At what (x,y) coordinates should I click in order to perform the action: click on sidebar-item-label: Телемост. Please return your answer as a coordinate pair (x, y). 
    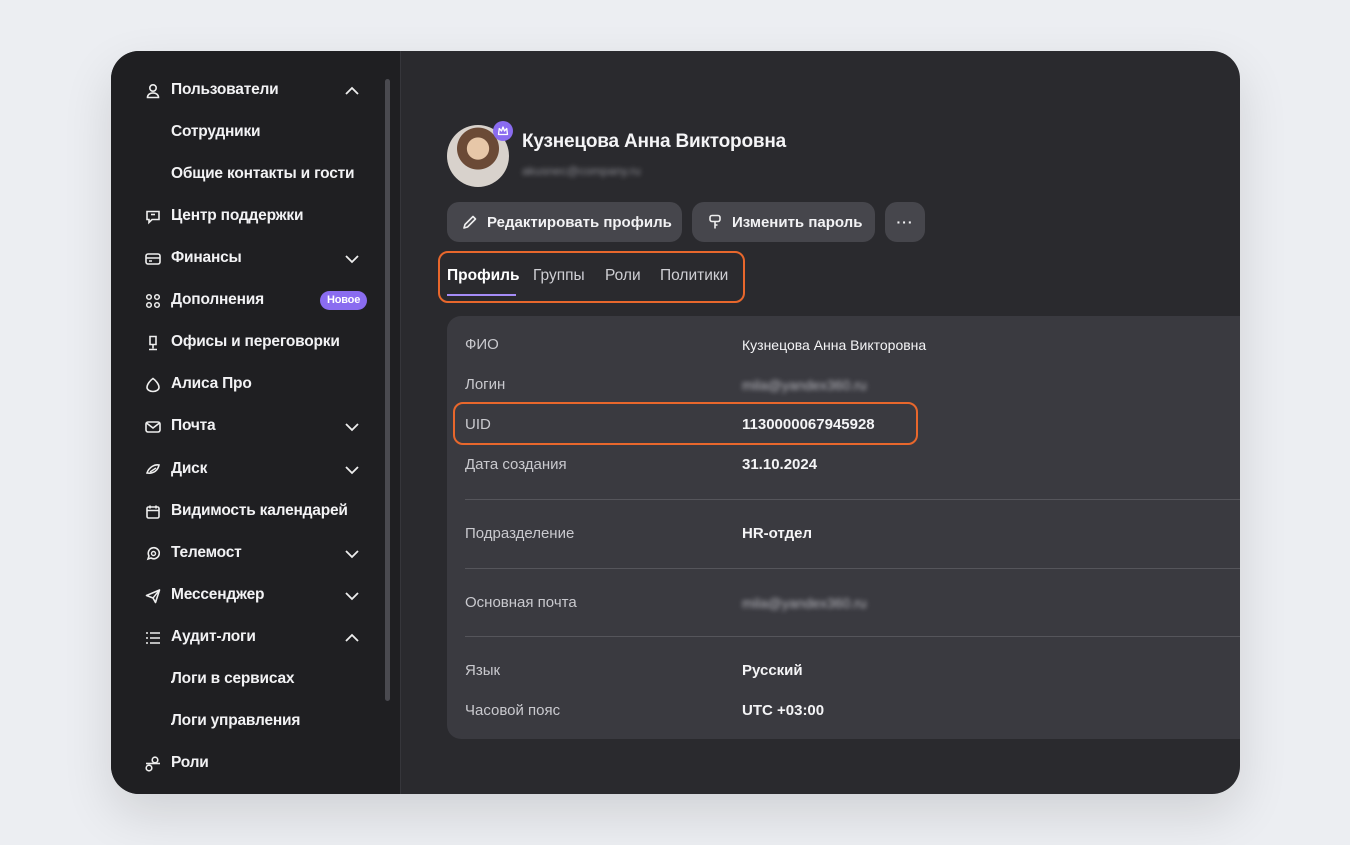
    Looking at the image, I should click on (206, 552).